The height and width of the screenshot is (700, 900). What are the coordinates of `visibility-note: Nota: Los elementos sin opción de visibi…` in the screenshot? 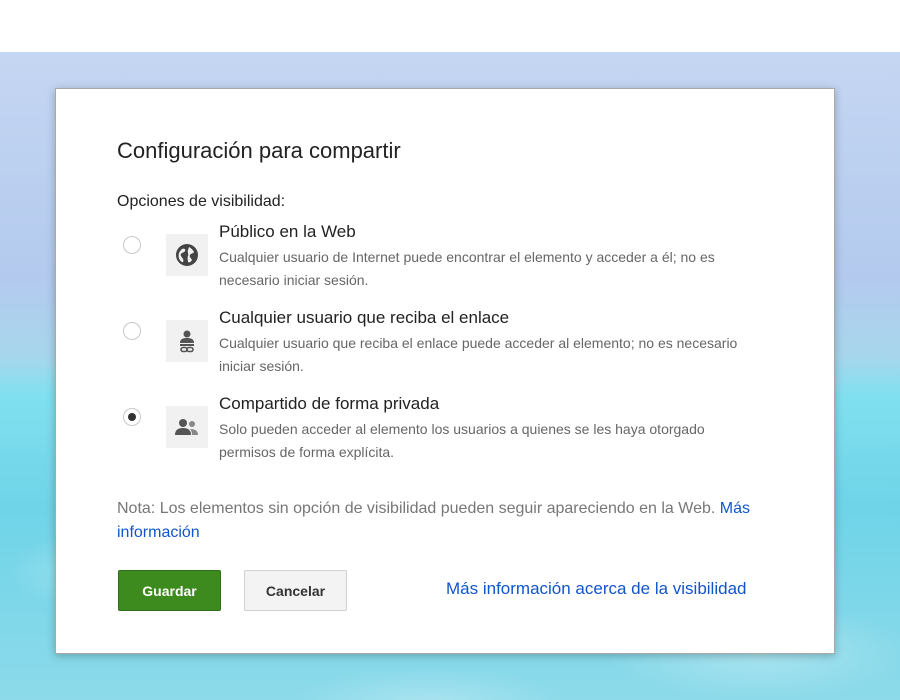 It's located at (447, 521).